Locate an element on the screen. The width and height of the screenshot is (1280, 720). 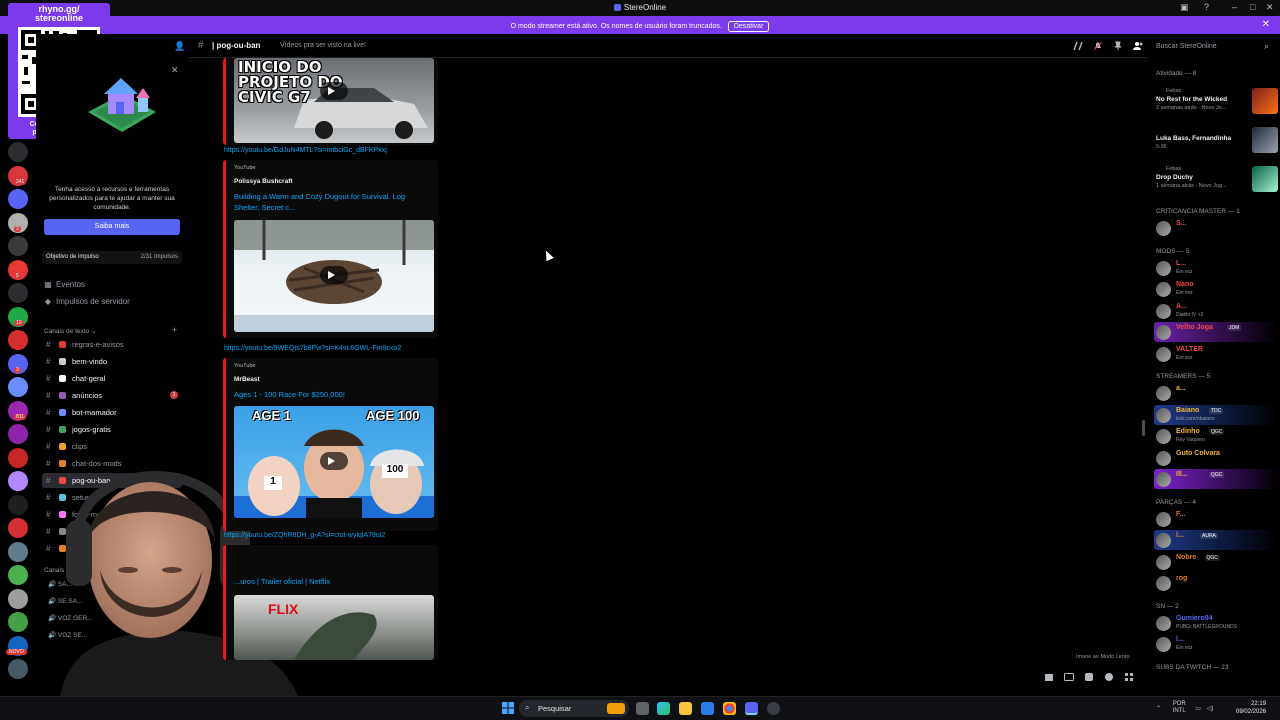
add-channel-icon: + is located at coordinates (174, 330).